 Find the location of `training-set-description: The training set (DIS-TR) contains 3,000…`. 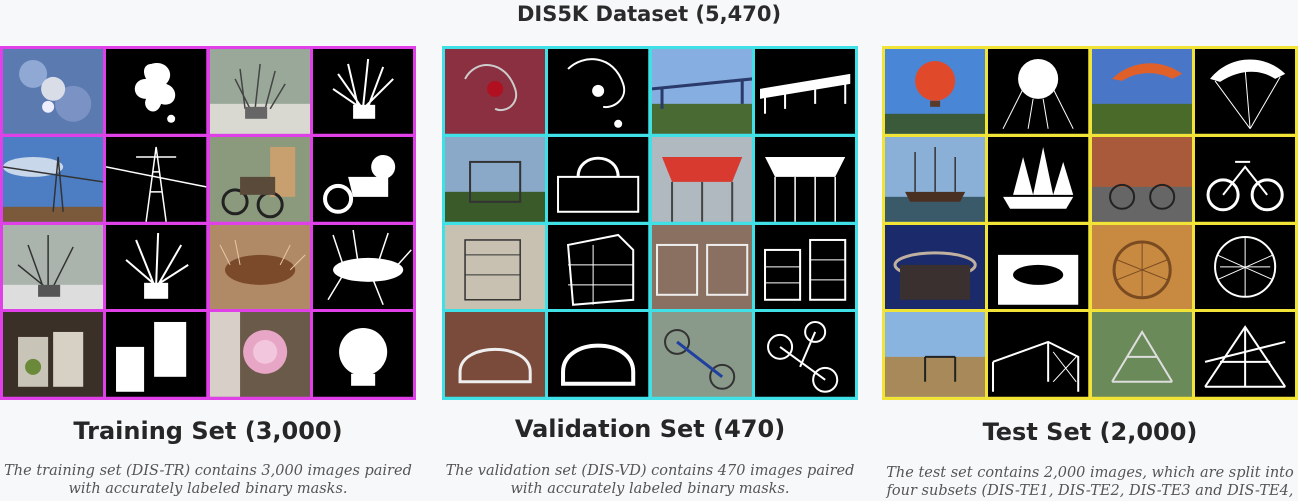

training-set-description: The training set (DIS-TR) contains 3,000… is located at coordinates (208, 480).